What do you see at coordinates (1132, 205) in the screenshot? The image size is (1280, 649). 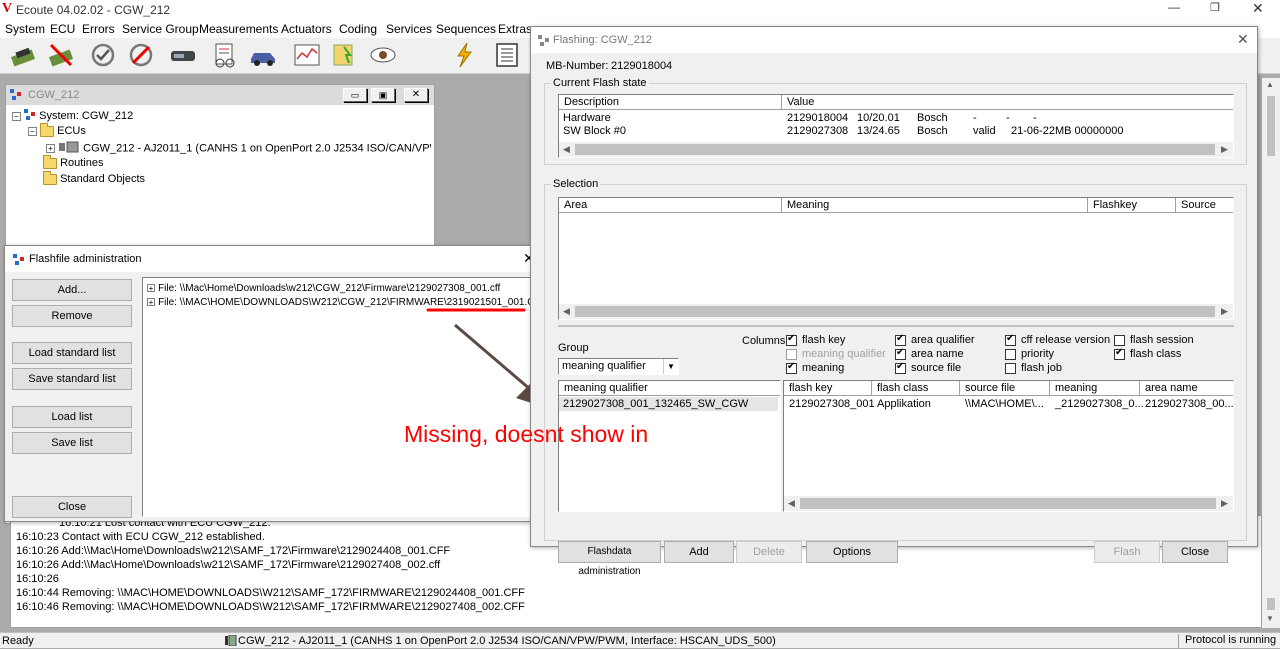 I see `col-flashkey: Flashkey` at bounding box center [1132, 205].